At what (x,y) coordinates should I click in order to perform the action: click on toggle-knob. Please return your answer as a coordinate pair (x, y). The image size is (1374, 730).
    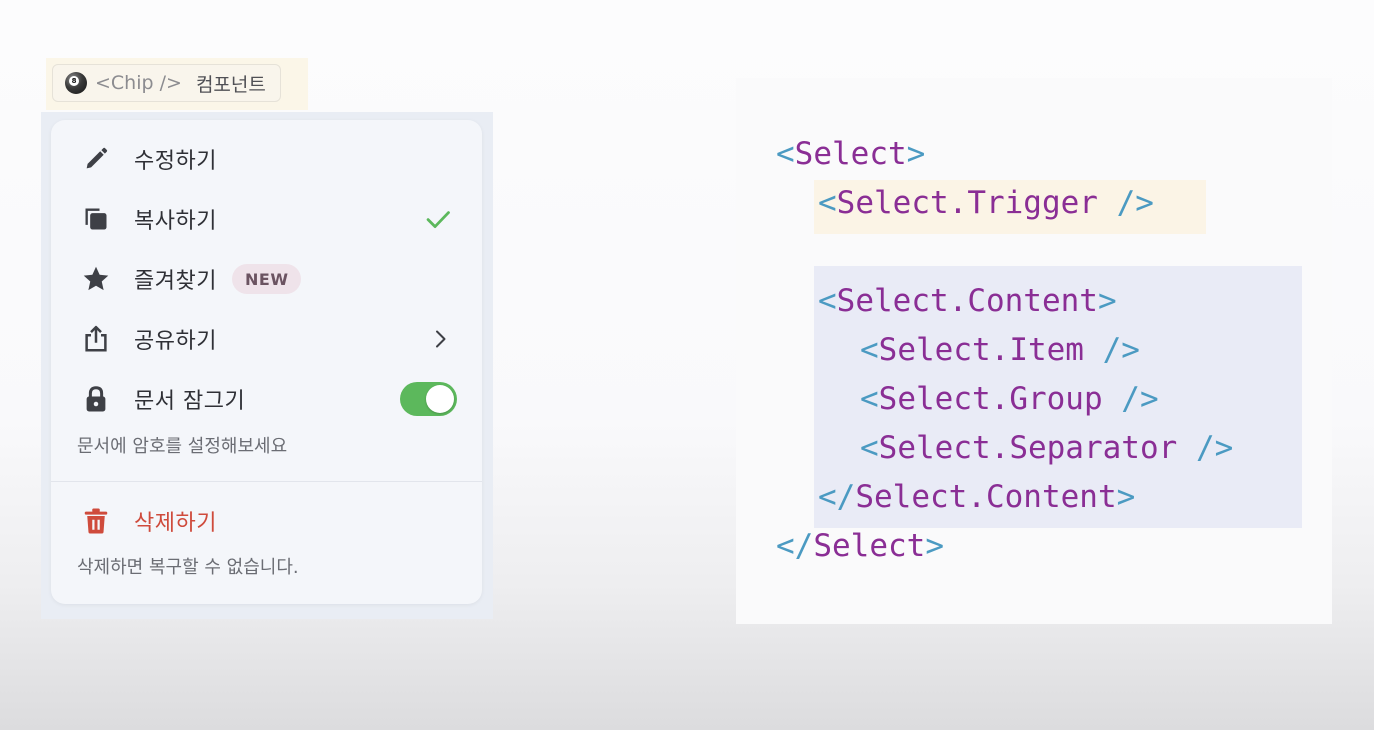
    Looking at the image, I should click on (440, 399).